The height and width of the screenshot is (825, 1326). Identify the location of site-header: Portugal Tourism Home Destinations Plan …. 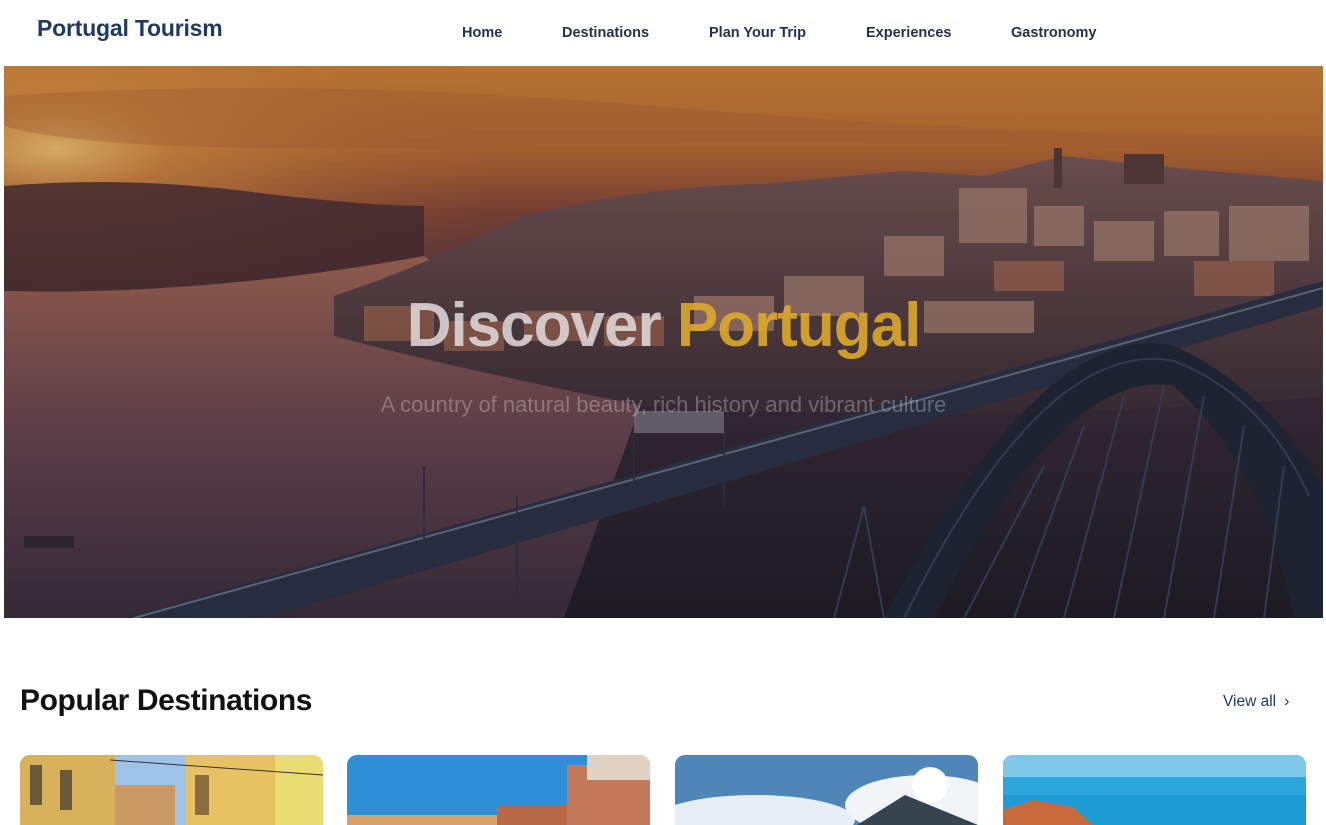
(663, 33).